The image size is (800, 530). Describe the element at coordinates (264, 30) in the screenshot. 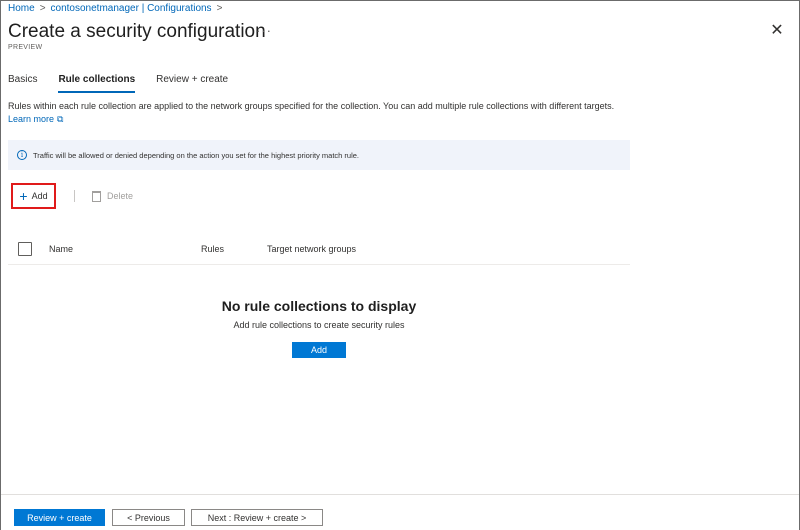

I see `more-options-icon: ···` at that location.